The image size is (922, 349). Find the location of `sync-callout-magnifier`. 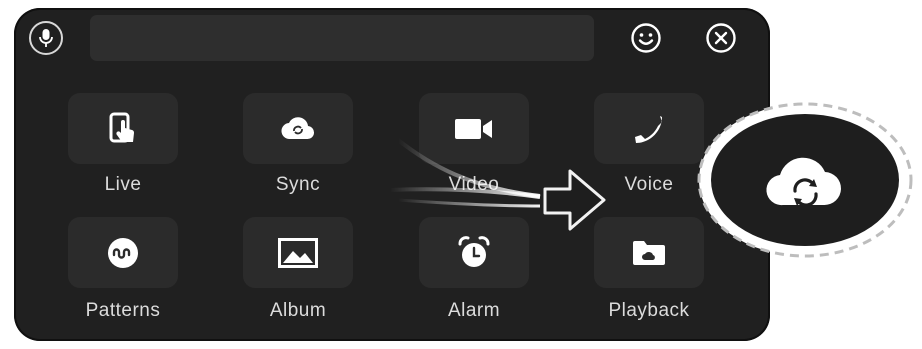

sync-callout-magnifier is located at coordinates (805, 180).